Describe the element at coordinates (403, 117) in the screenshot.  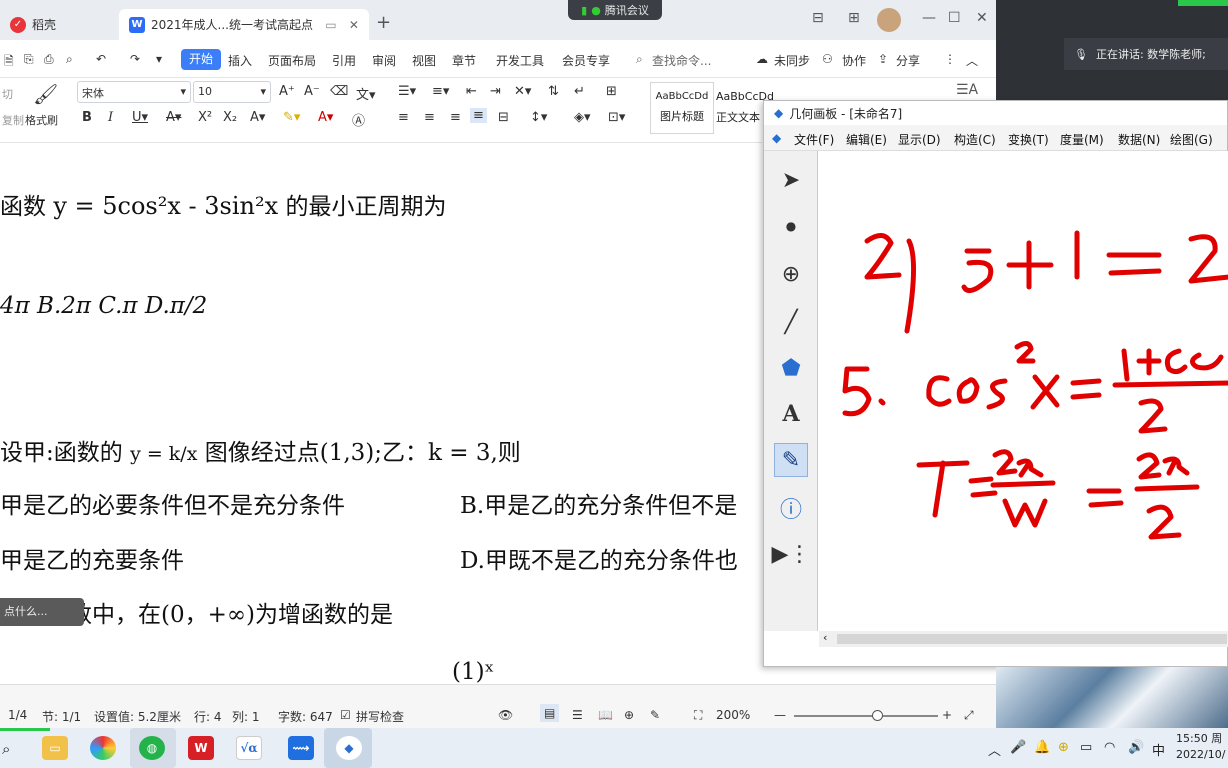
I see `align-left-icon: ≡` at that location.